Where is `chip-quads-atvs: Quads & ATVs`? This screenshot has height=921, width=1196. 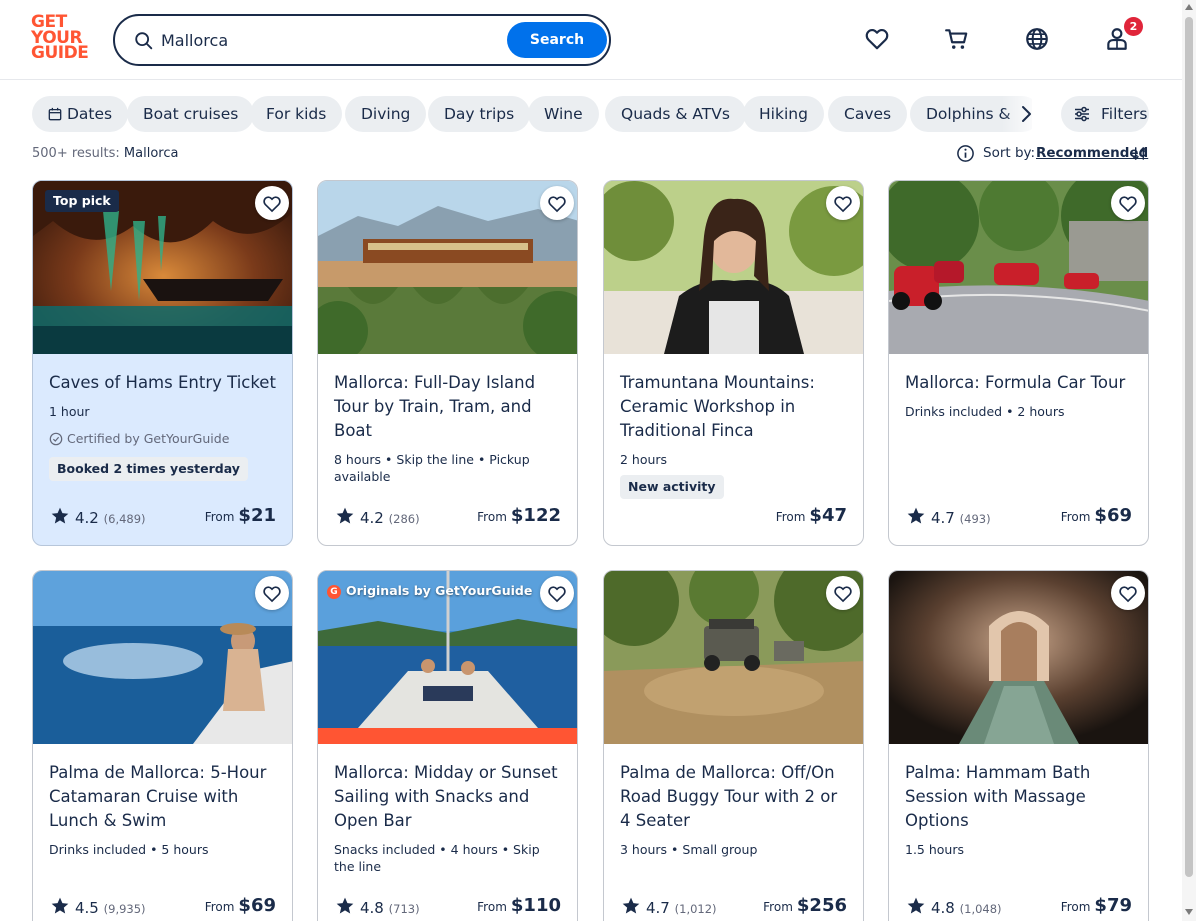 chip-quads-atvs: Quads & ATVs is located at coordinates (675, 114).